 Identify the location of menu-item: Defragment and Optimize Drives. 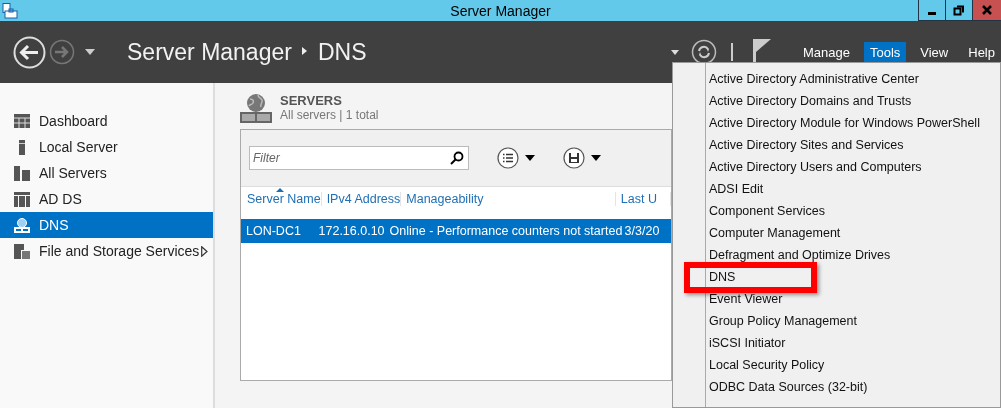
(836, 255).